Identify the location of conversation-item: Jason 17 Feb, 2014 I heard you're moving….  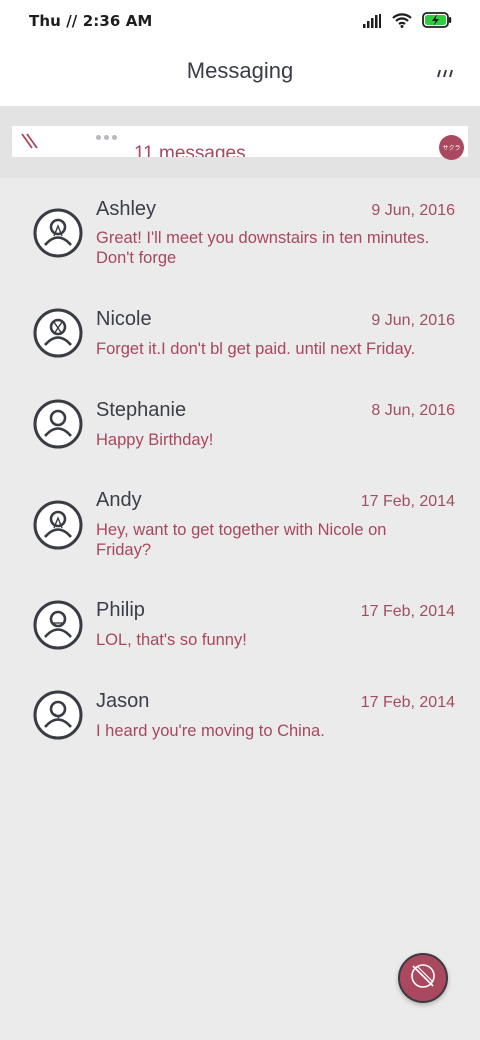
(240, 713).